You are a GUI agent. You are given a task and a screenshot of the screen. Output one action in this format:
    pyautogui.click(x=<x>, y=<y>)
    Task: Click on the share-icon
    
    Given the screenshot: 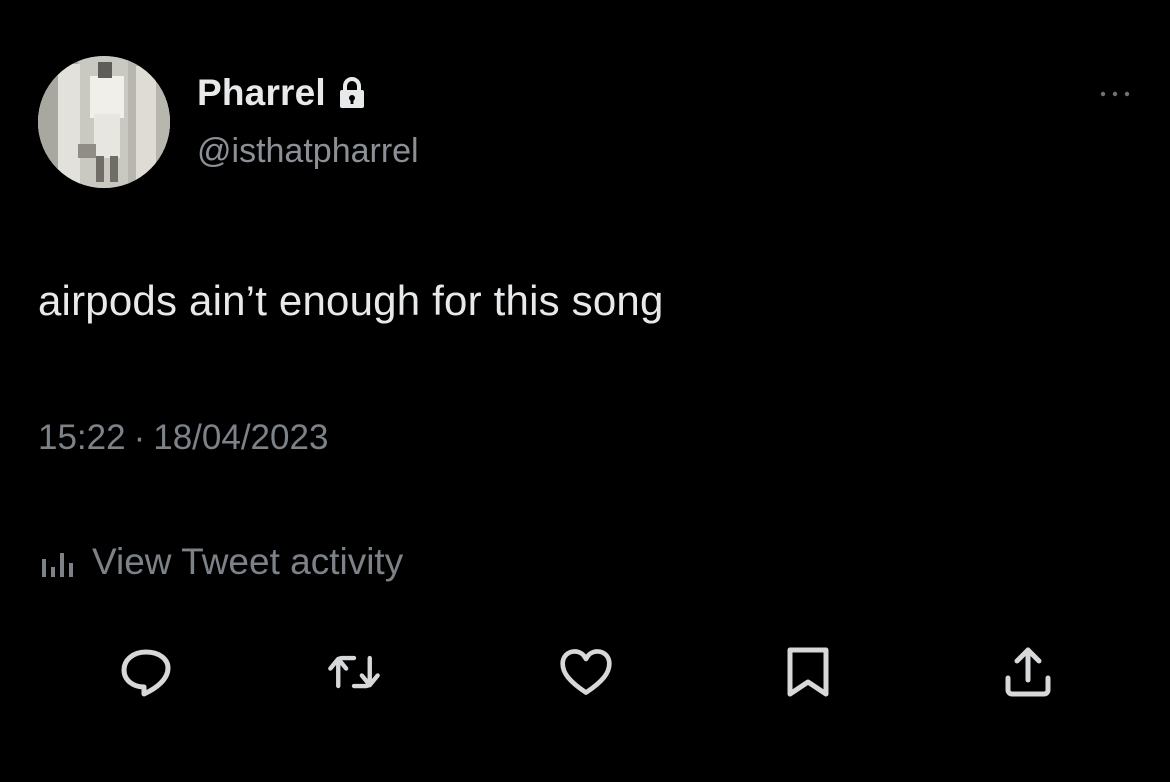 What is the action you would take?
    pyautogui.click(x=1028, y=672)
    